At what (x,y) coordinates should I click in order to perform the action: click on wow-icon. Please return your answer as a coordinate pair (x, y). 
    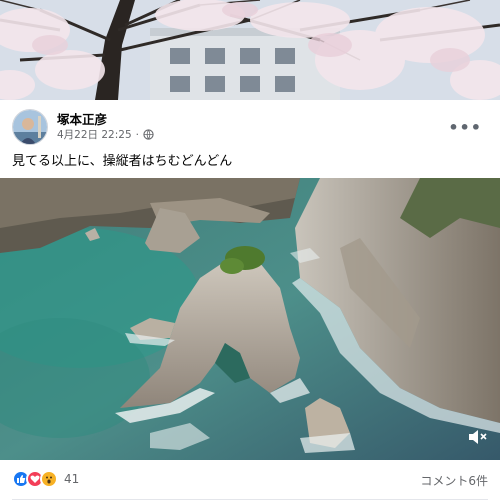
    Looking at the image, I should click on (49, 479).